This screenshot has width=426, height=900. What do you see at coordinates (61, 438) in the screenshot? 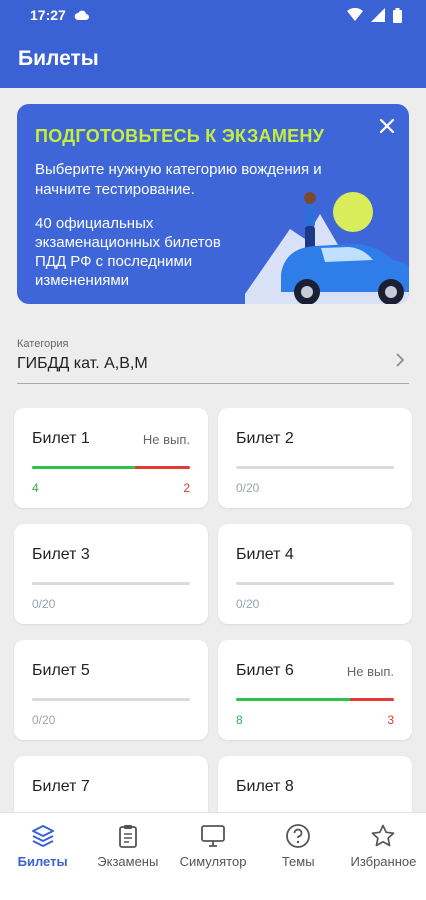
I see `ticket-name: Билет 1` at bounding box center [61, 438].